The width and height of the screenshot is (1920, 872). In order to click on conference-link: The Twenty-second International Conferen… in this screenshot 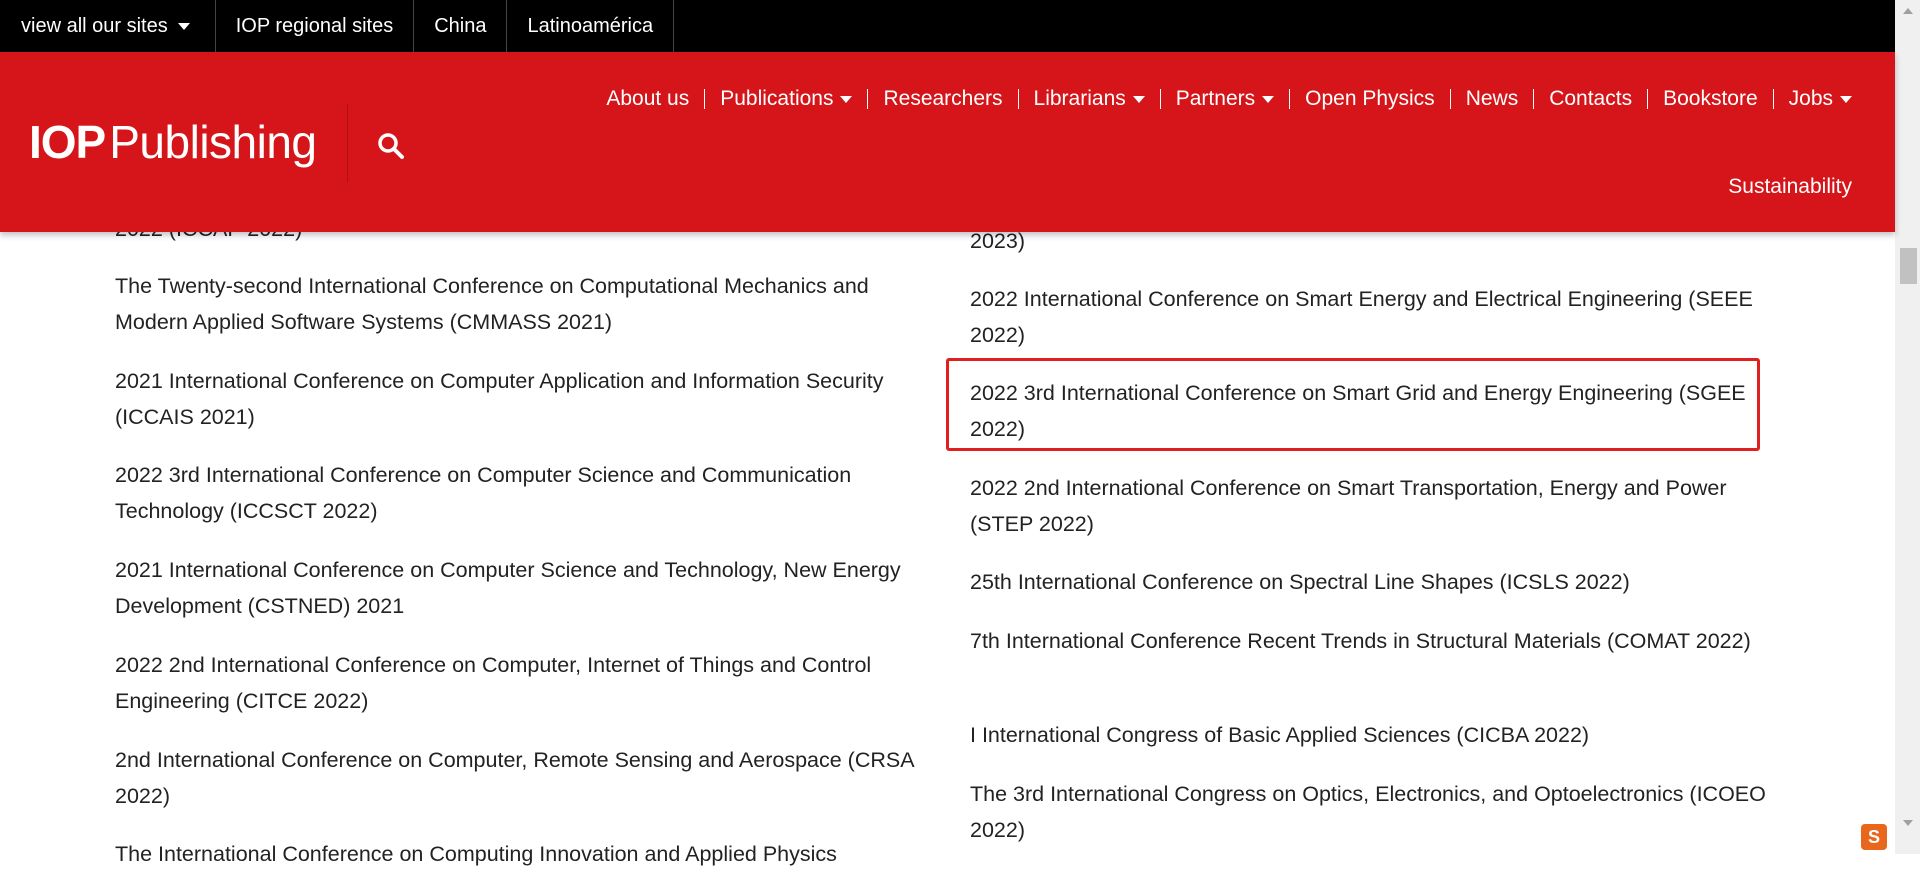, I will do `click(525, 304)`.